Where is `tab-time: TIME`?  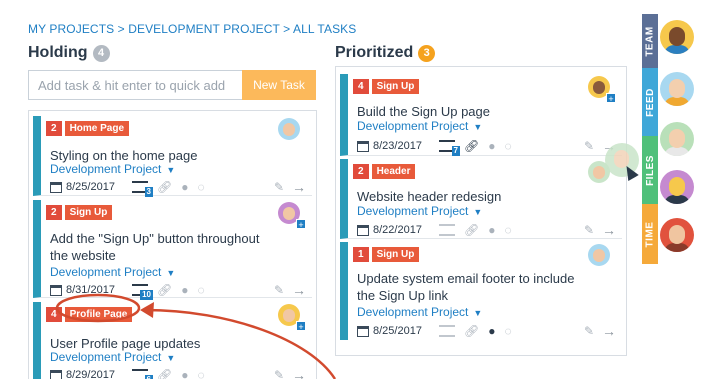 tab-time: TIME is located at coordinates (650, 234).